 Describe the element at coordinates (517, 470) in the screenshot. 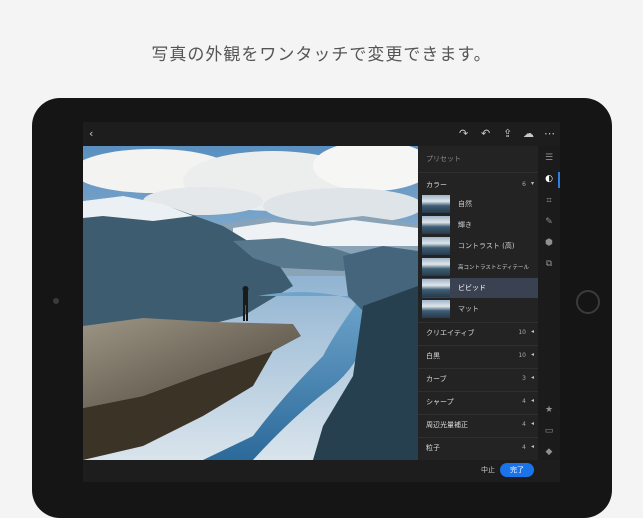

I see `done-button: 完了` at that location.